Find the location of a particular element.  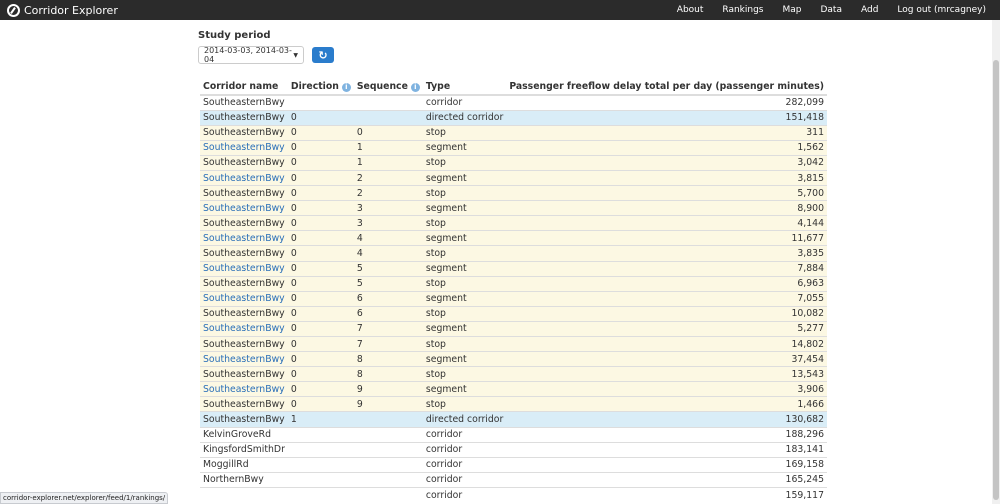

table-row: SoutheasternBwy 0 7 stop 14,802 is located at coordinates (513, 343).